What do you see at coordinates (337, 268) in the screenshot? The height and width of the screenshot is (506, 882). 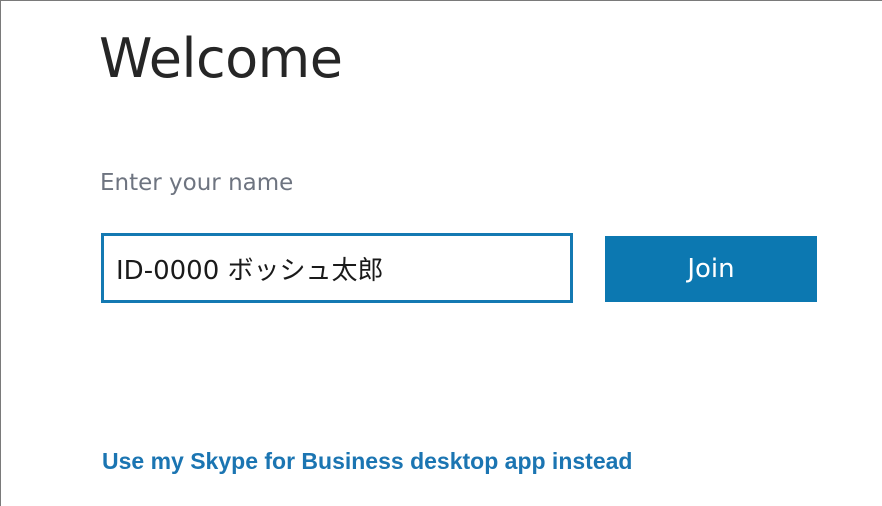 I see `name-input` at bounding box center [337, 268].